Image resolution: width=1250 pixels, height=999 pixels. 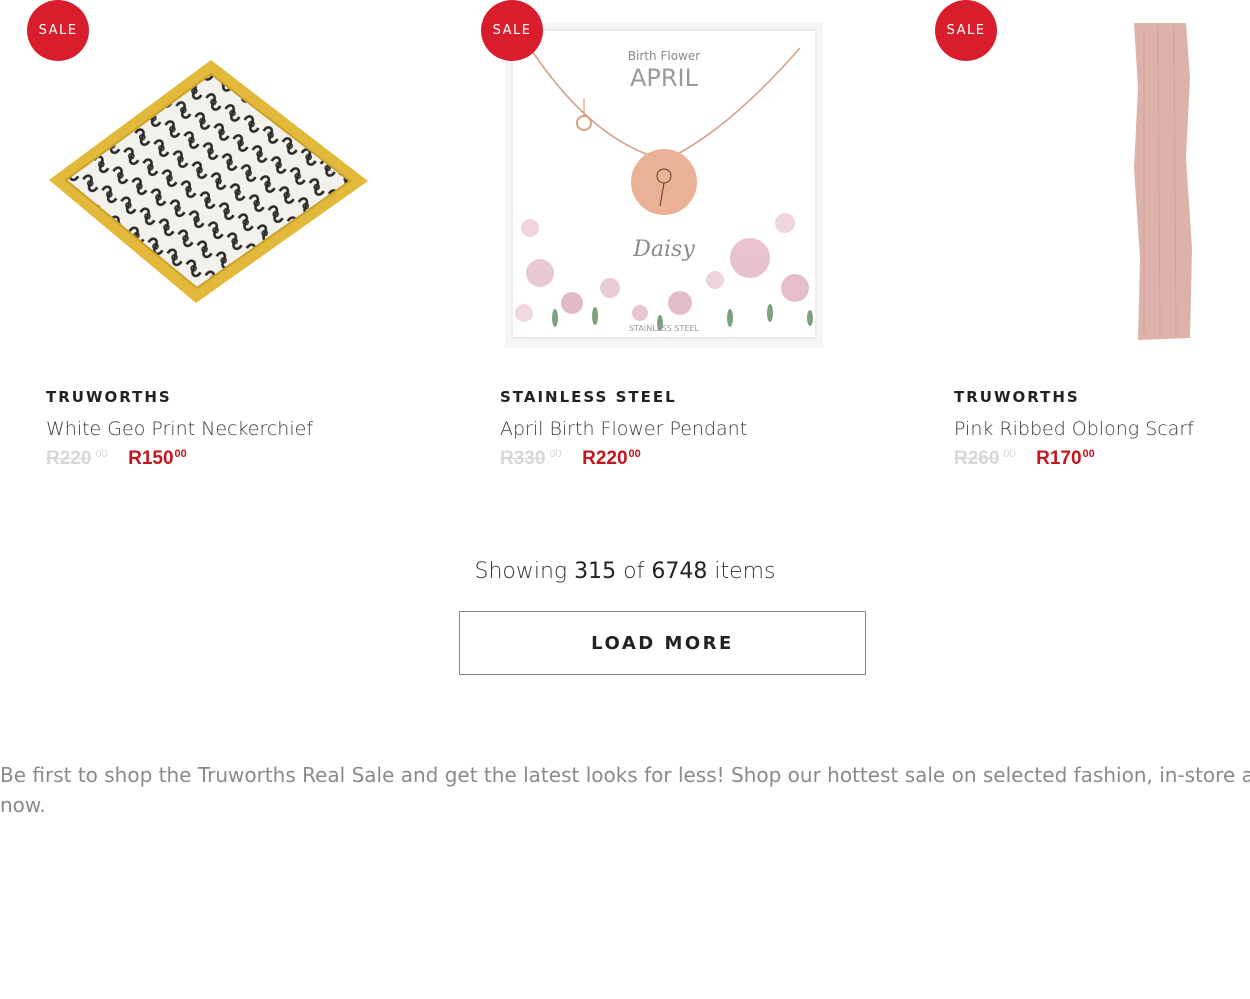 I want to click on scarf-image, so click(x=1163, y=181).